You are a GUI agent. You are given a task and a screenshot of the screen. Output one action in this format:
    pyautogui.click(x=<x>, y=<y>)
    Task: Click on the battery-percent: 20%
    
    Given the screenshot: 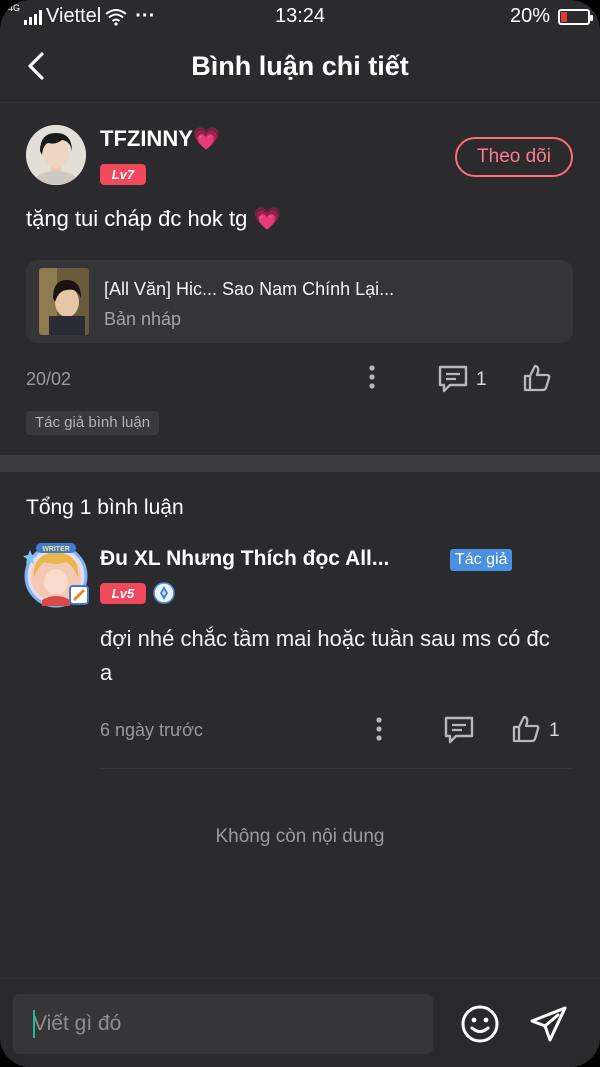 What is the action you would take?
    pyautogui.click(x=529, y=16)
    